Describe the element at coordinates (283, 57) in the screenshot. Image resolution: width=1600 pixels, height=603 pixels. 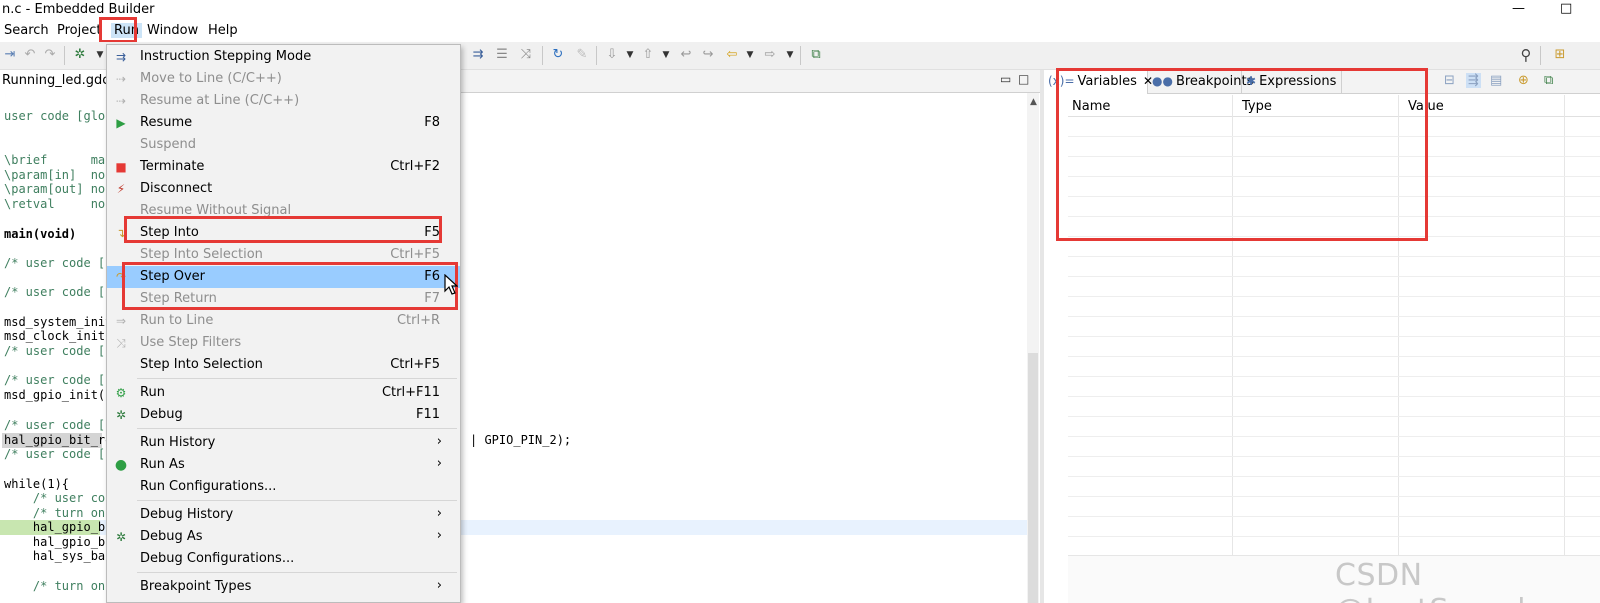
I see `menu-item-instruction-stepping-mode: ⇉ Instruction Stepping Mode` at that location.